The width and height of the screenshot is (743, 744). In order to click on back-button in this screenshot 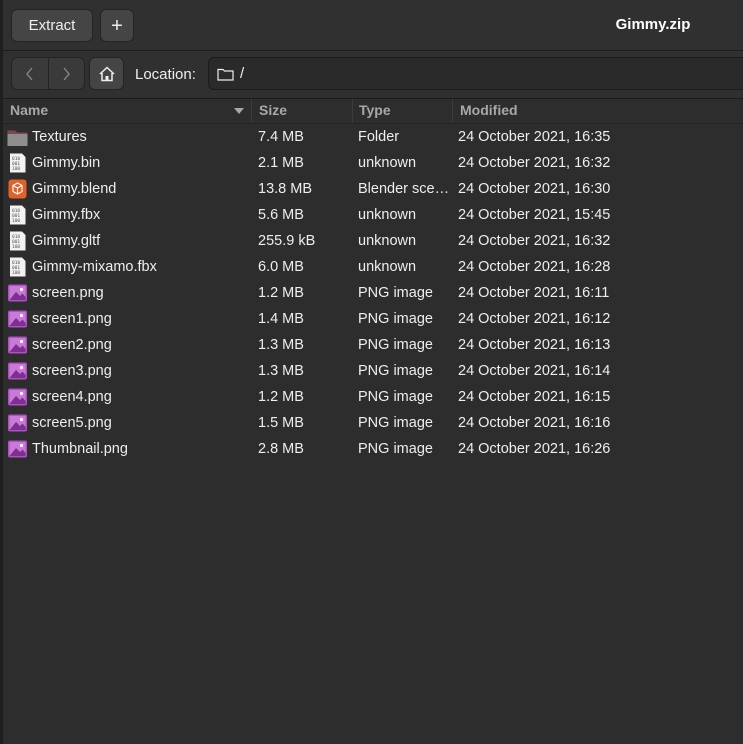, I will do `click(30, 73)`.